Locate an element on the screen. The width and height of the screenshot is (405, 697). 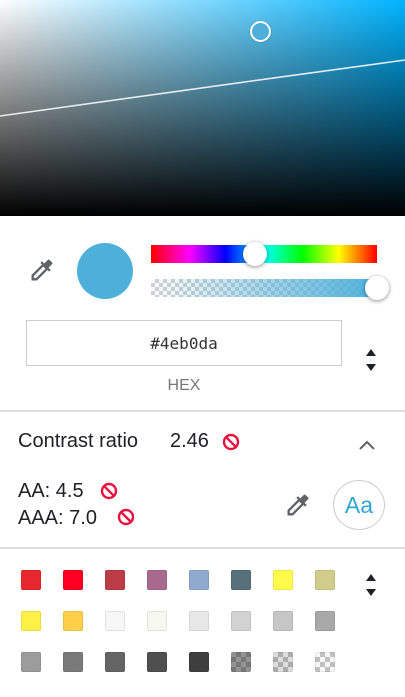
aaa-label: AAA: 7.0 is located at coordinates (57, 518).